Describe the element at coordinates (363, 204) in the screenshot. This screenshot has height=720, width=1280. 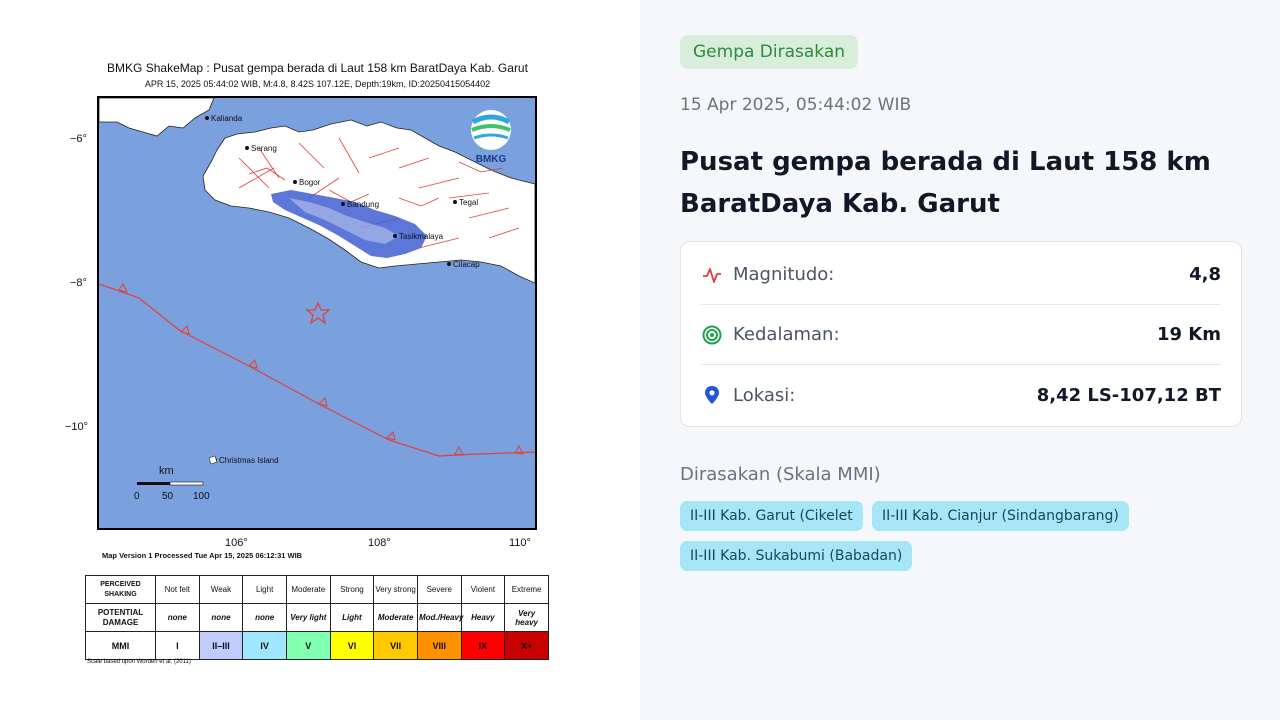
I see `place-label: Bandung` at that location.